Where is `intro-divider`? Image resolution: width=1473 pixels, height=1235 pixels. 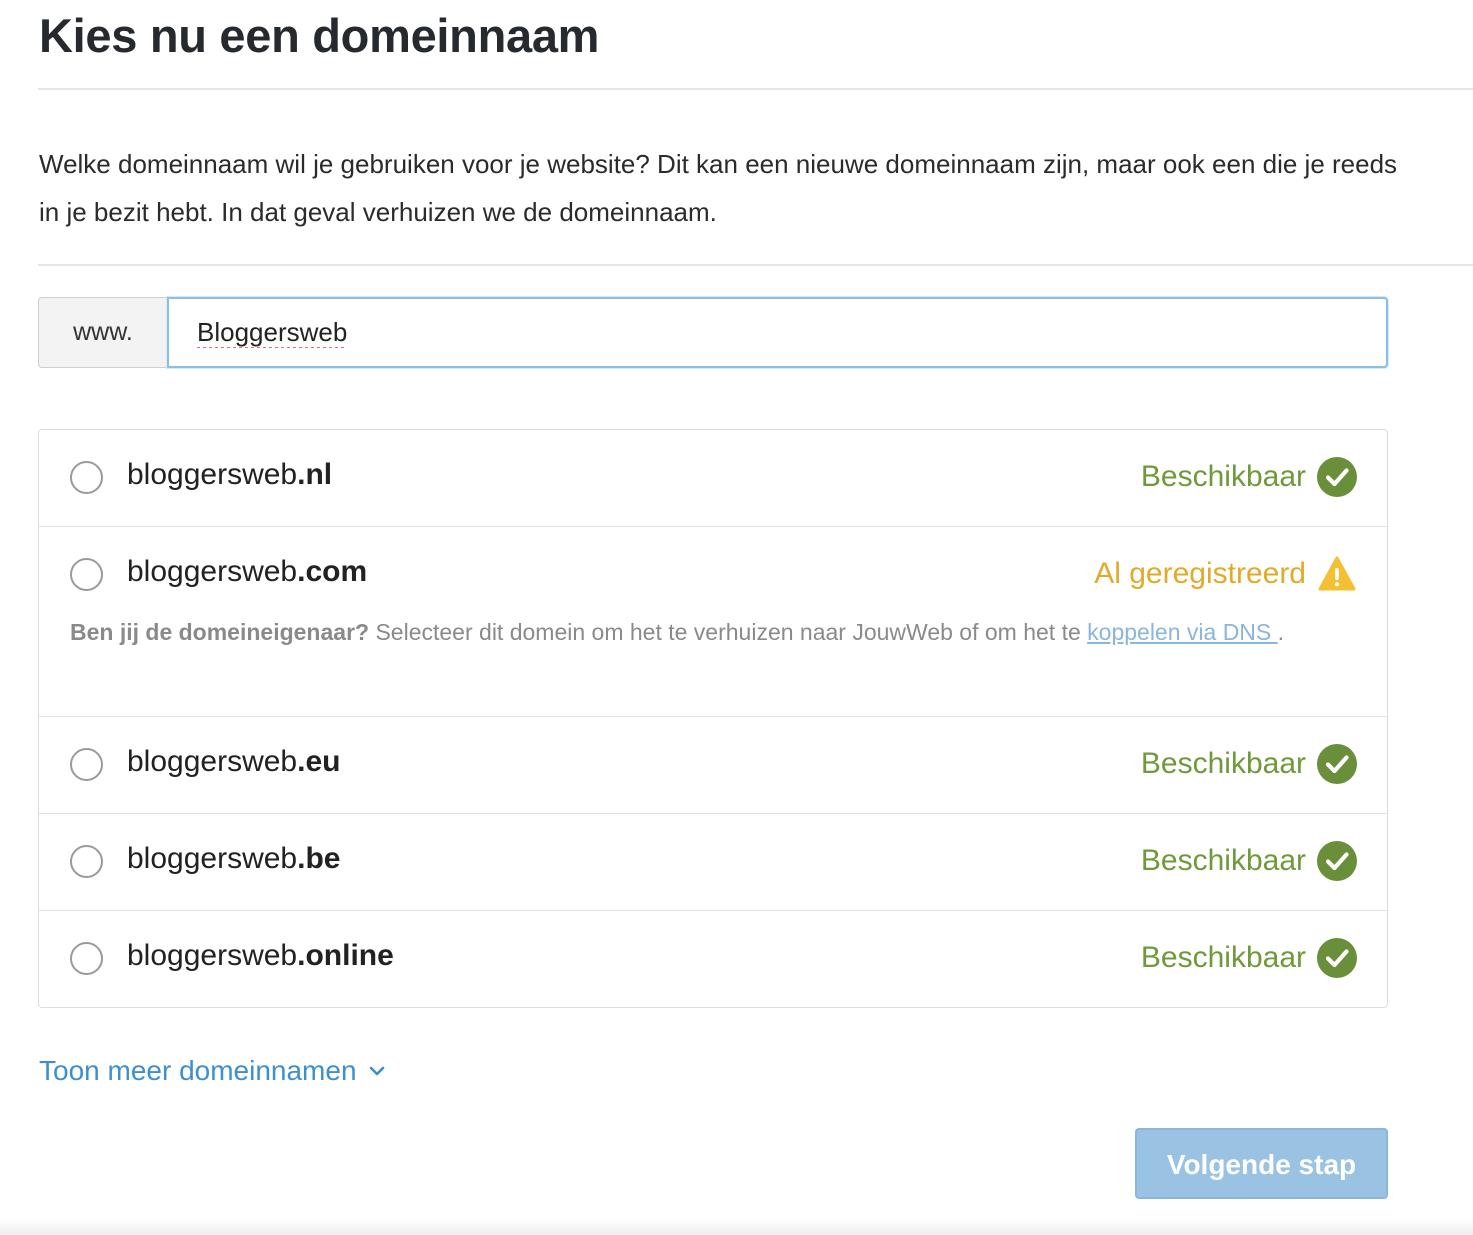 intro-divider is located at coordinates (755, 265).